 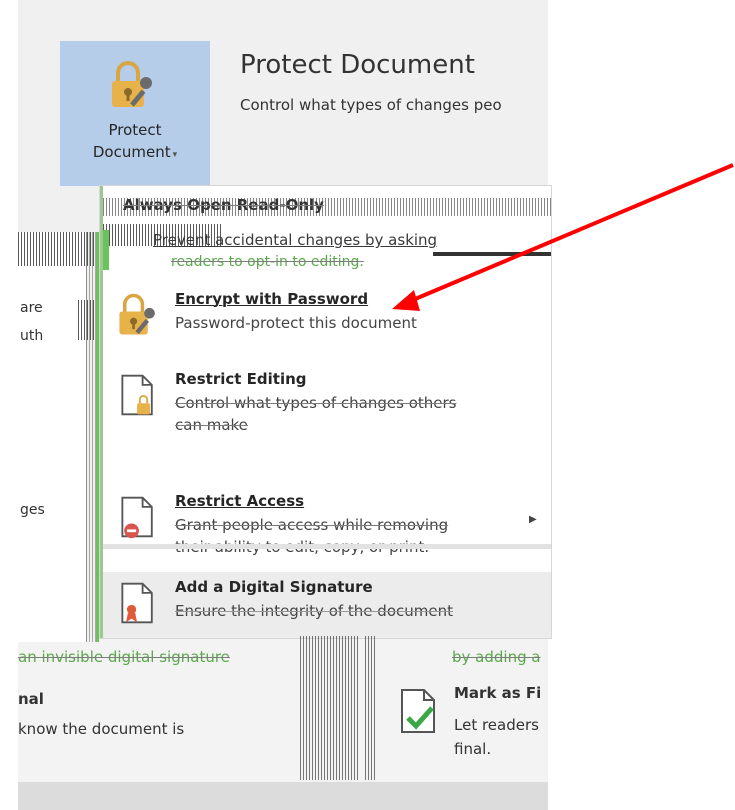 I want to click on menu-item-title: Restrict Editing, so click(x=241, y=379).